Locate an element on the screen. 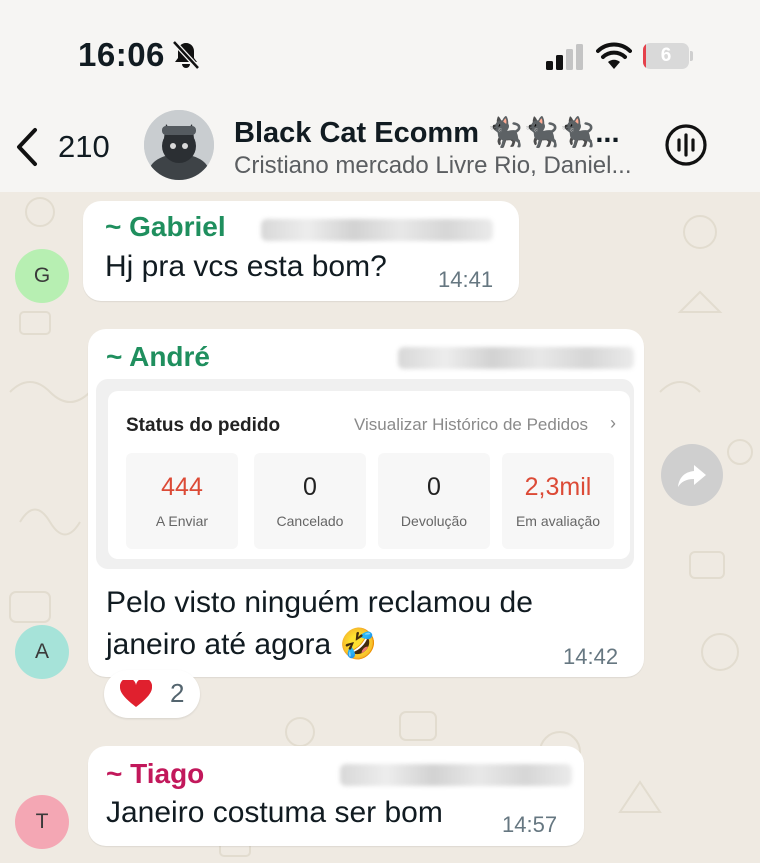  message-time: 14:41 is located at coordinates (466, 279).